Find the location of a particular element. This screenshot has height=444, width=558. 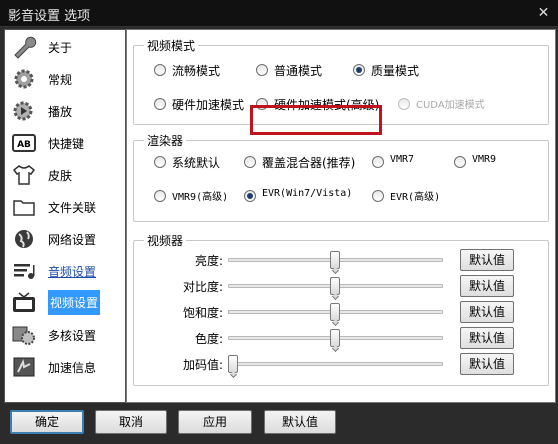

sidebar-item-network: 网络设置 is located at coordinates (66, 239).